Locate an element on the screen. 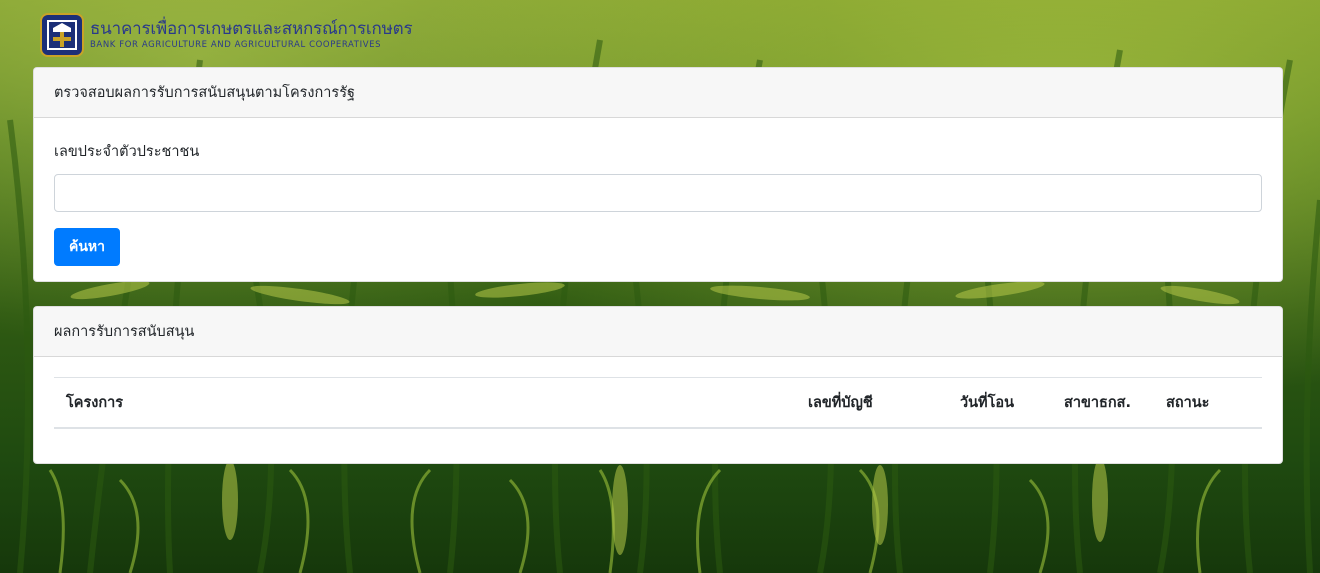 Image resolution: width=1320 pixels, height=573 pixels. results-card-title: ผลการรับการสนับสนุน is located at coordinates (658, 332).